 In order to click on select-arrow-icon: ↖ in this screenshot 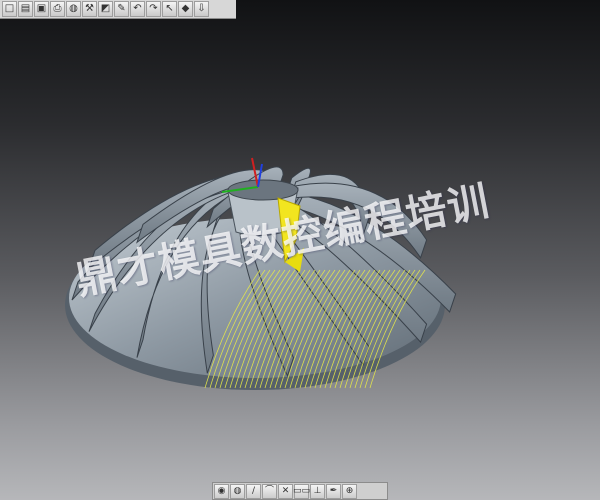, I will do `click(169, 9)`.